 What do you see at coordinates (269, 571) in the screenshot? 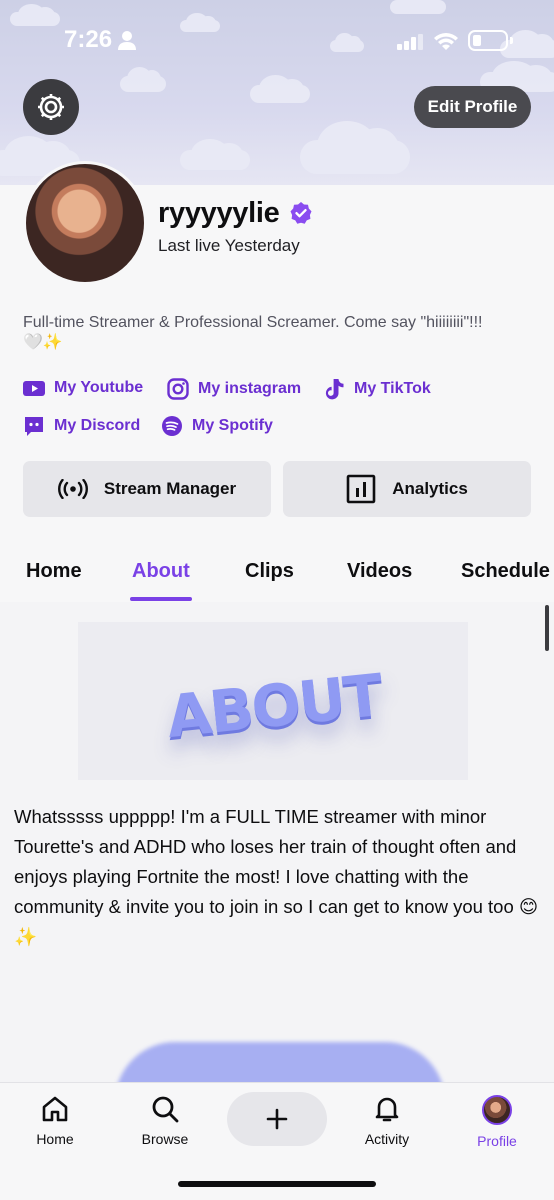
I see `tab-clips: Clips` at bounding box center [269, 571].